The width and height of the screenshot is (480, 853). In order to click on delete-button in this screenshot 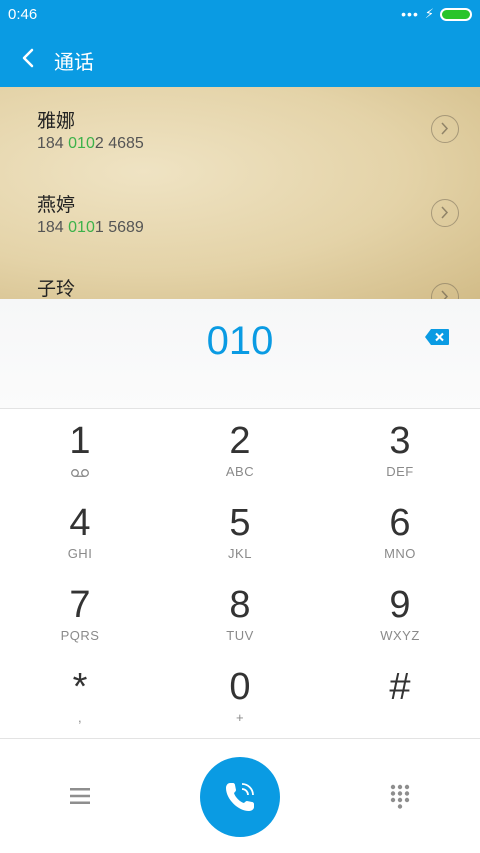, I will do `click(437, 337)`.